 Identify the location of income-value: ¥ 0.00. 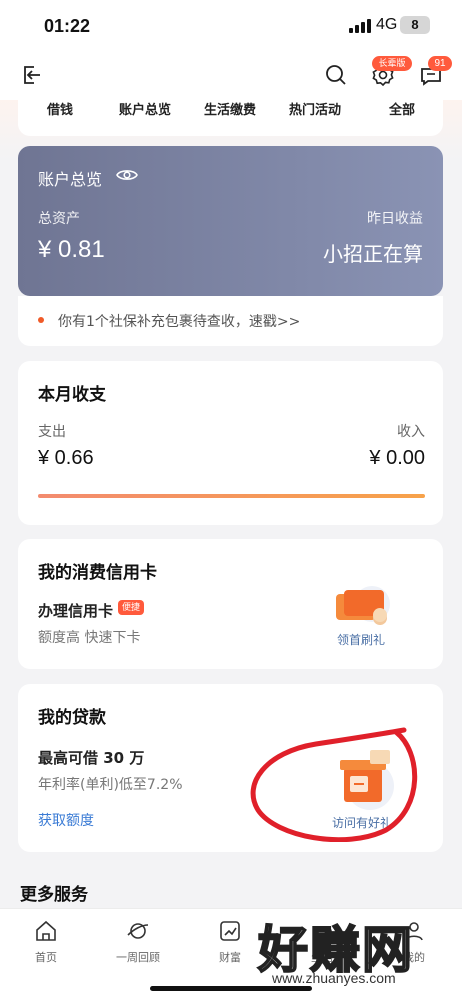
(397, 458).